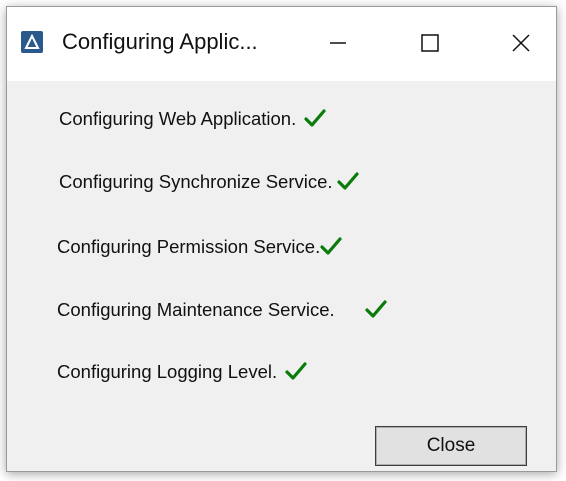 This screenshot has height=481, width=566. I want to click on close-window-button, so click(521, 43).